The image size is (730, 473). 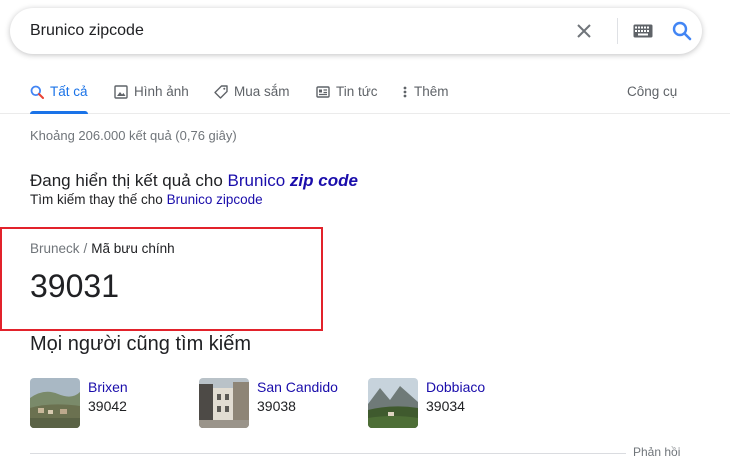 I want to click on tab-more: Thêm, so click(x=425, y=99).